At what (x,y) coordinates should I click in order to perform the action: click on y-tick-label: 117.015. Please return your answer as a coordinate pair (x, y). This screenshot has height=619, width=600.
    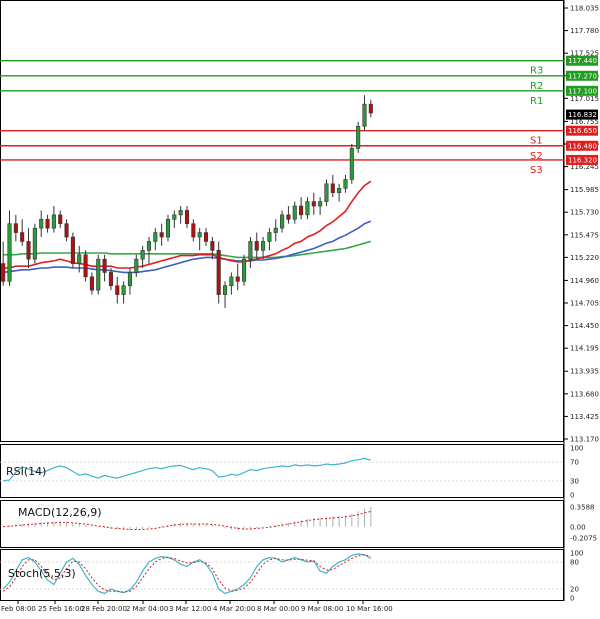
    Looking at the image, I should click on (584, 99).